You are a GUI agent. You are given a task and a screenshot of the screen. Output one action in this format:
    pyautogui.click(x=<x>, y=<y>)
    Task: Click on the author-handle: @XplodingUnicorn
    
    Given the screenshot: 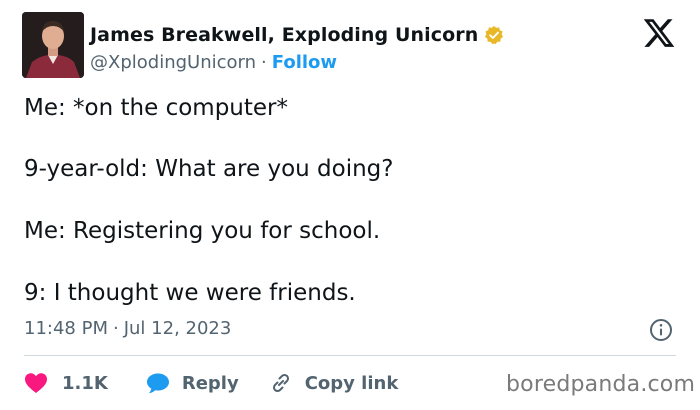 What is the action you would take?
    pyautogui.click(x=173, y=62)
    